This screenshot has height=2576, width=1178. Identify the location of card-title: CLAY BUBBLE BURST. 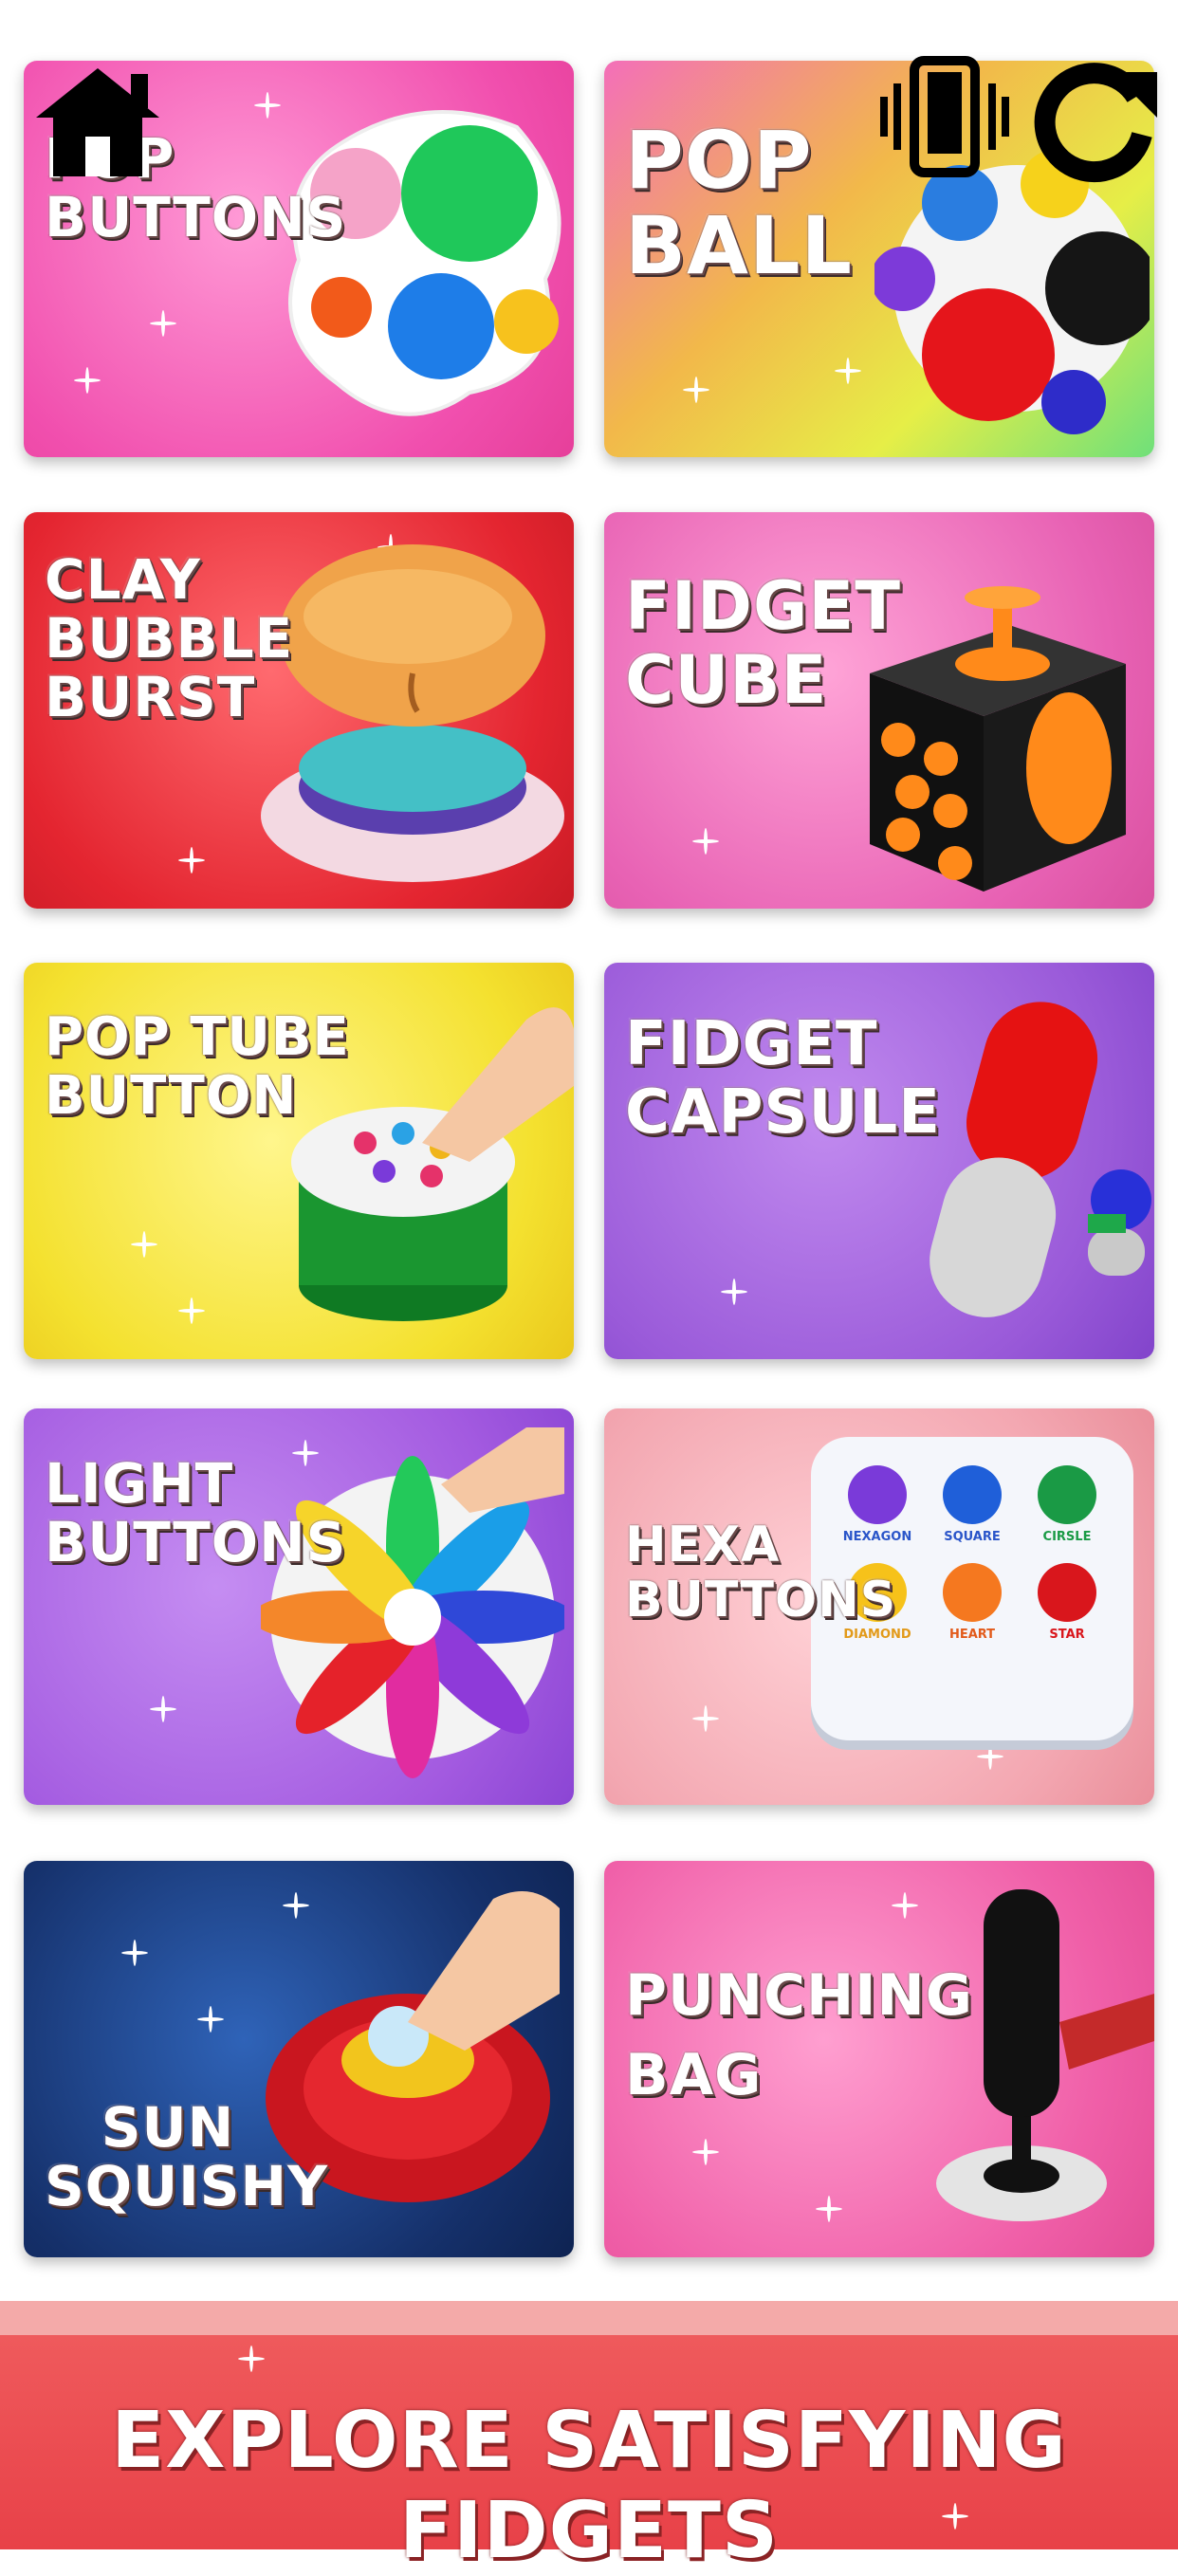
(169, 638).